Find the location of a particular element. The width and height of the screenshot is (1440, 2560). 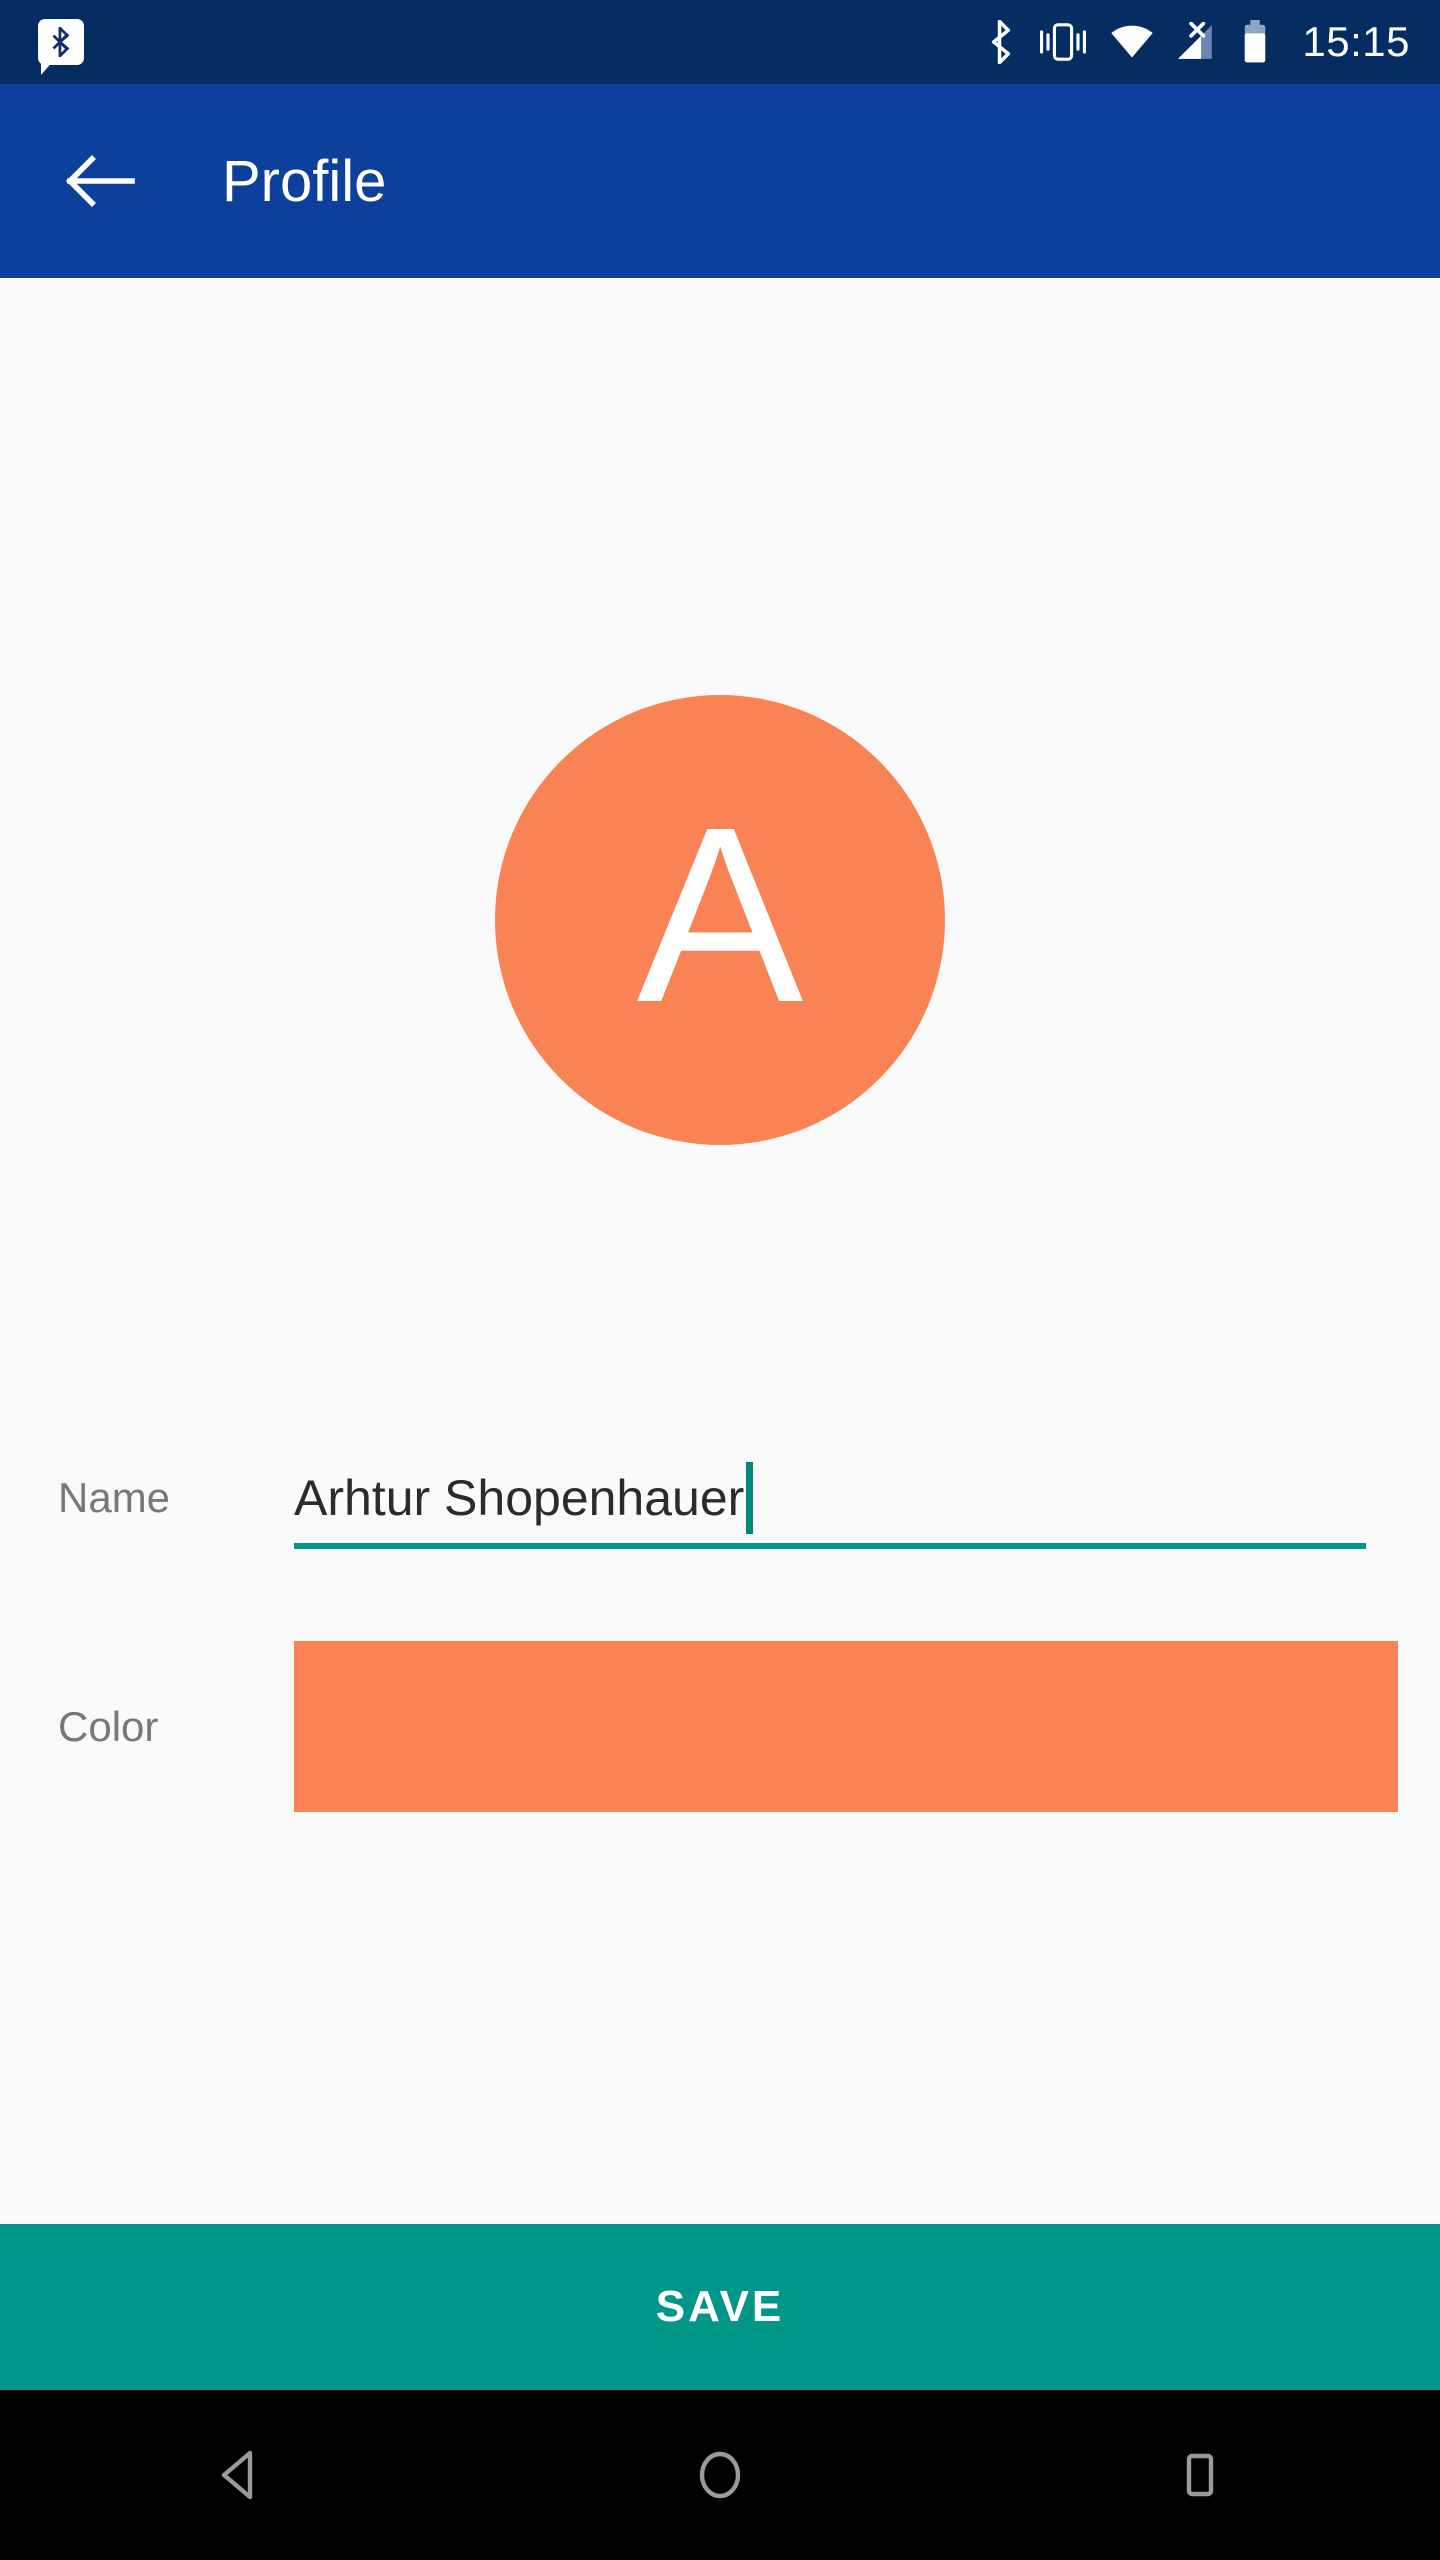

color-field-label: Color is located at coordinates (108, 1726).